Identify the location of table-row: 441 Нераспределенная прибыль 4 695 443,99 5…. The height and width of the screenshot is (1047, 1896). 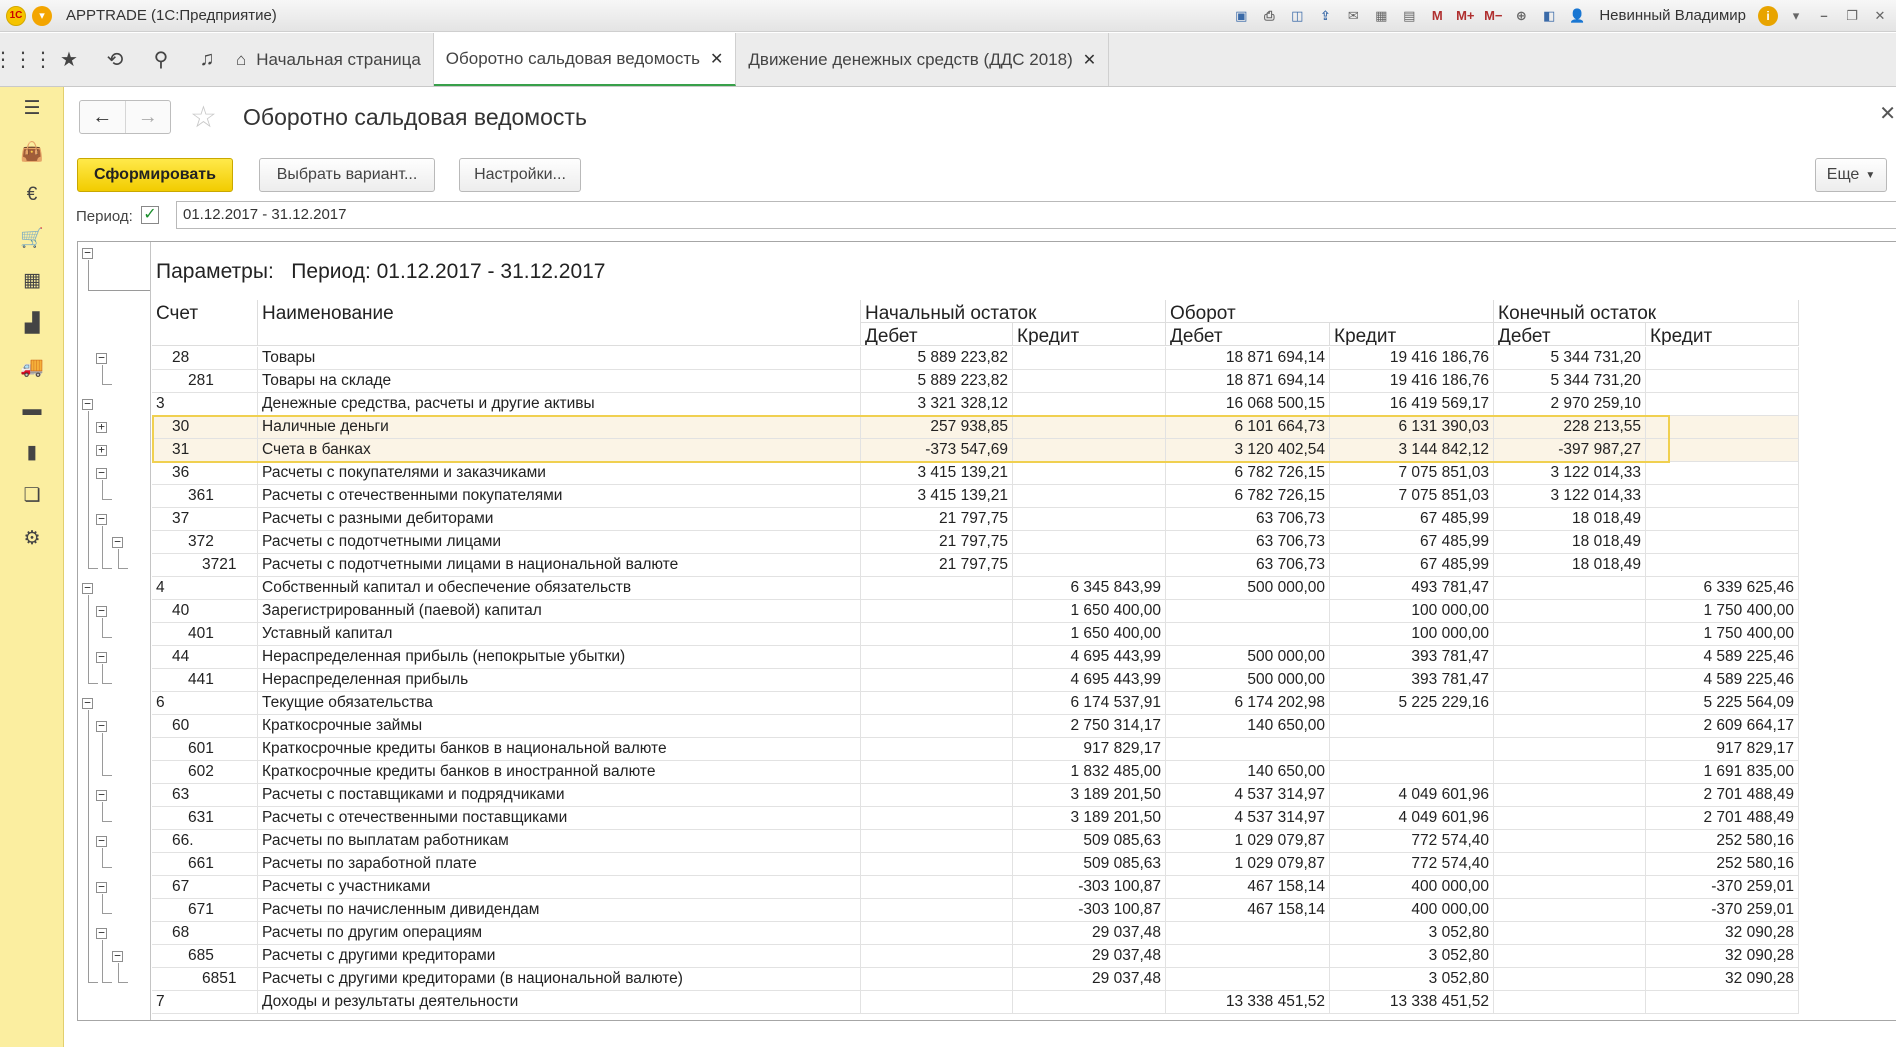
(975, 680).